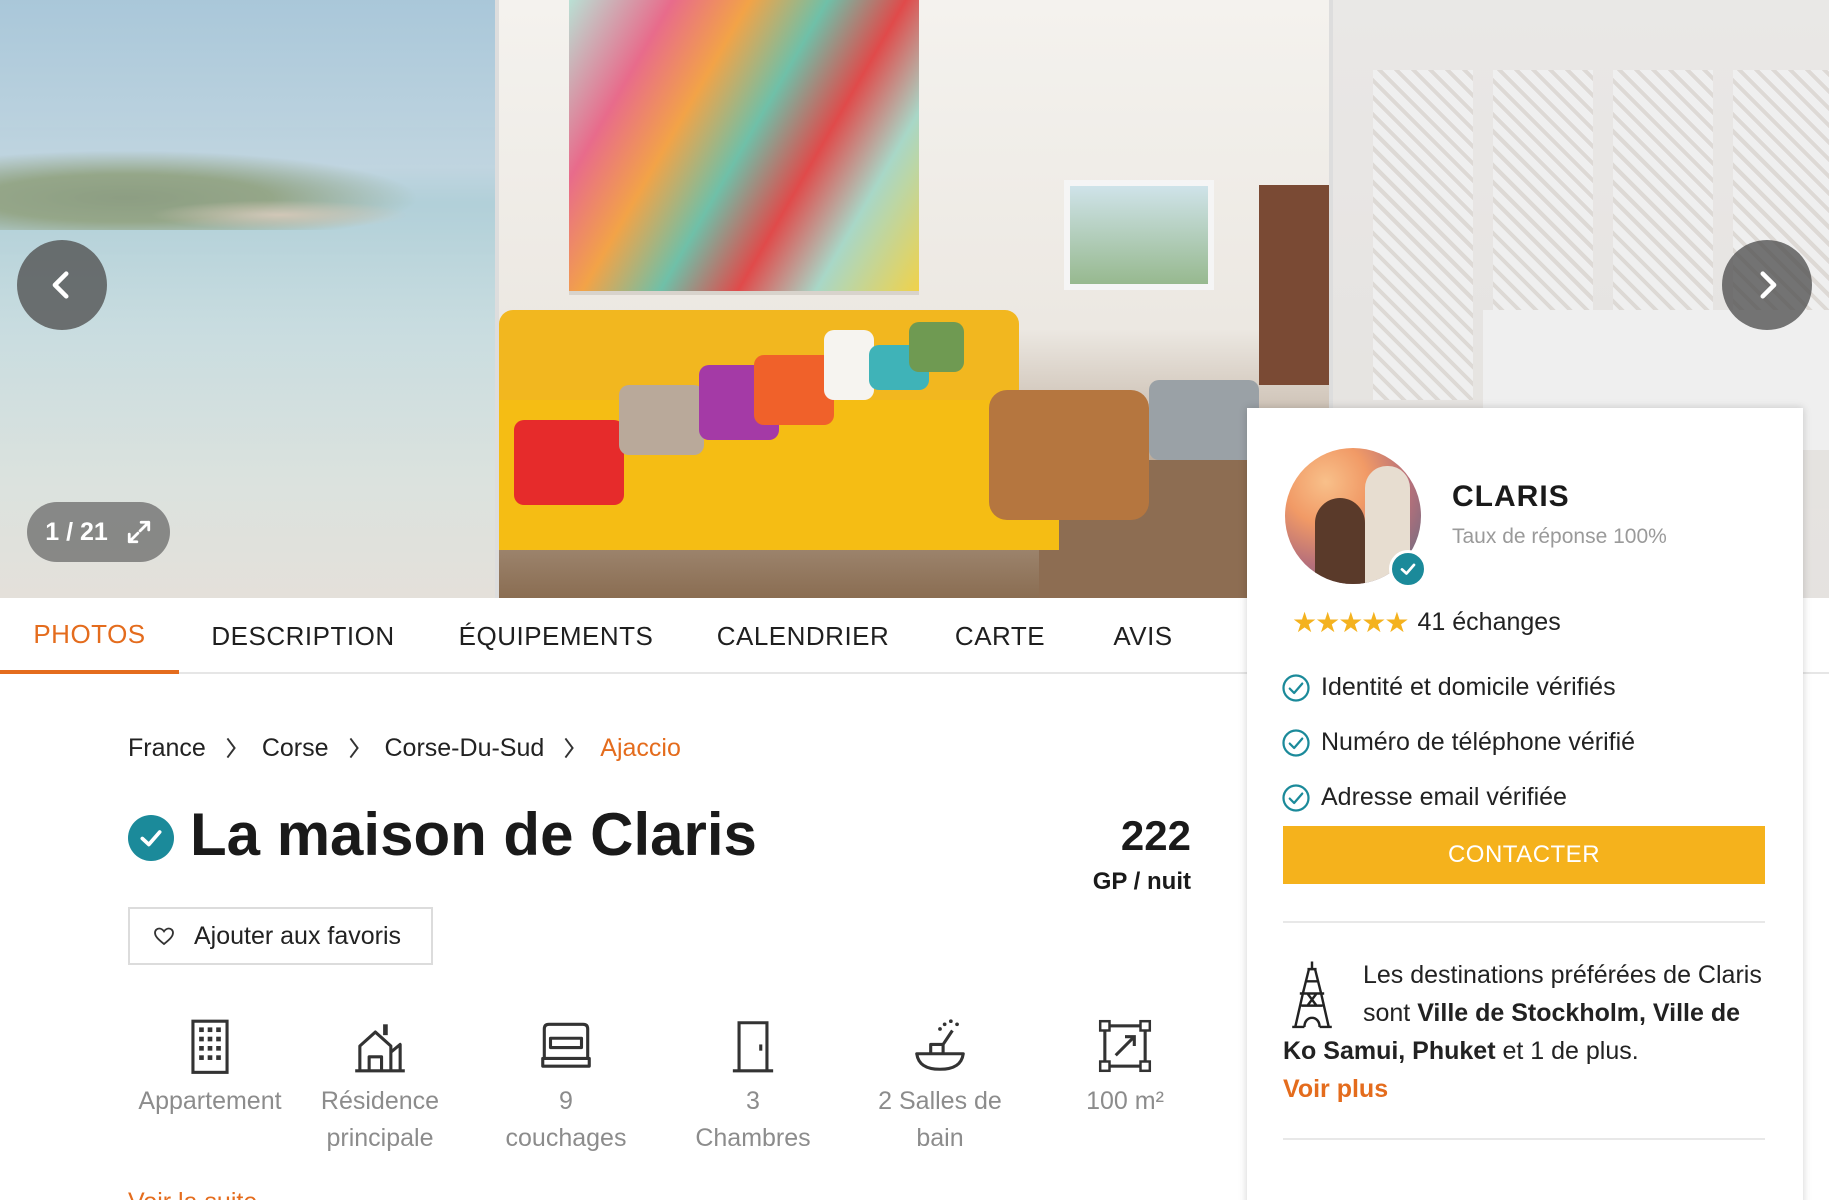 This screenshot has width=1829, height=1200. I want to click on breadcrumb: France Corse Corse-Du-Sud Ajaccio, so click(404, 748).